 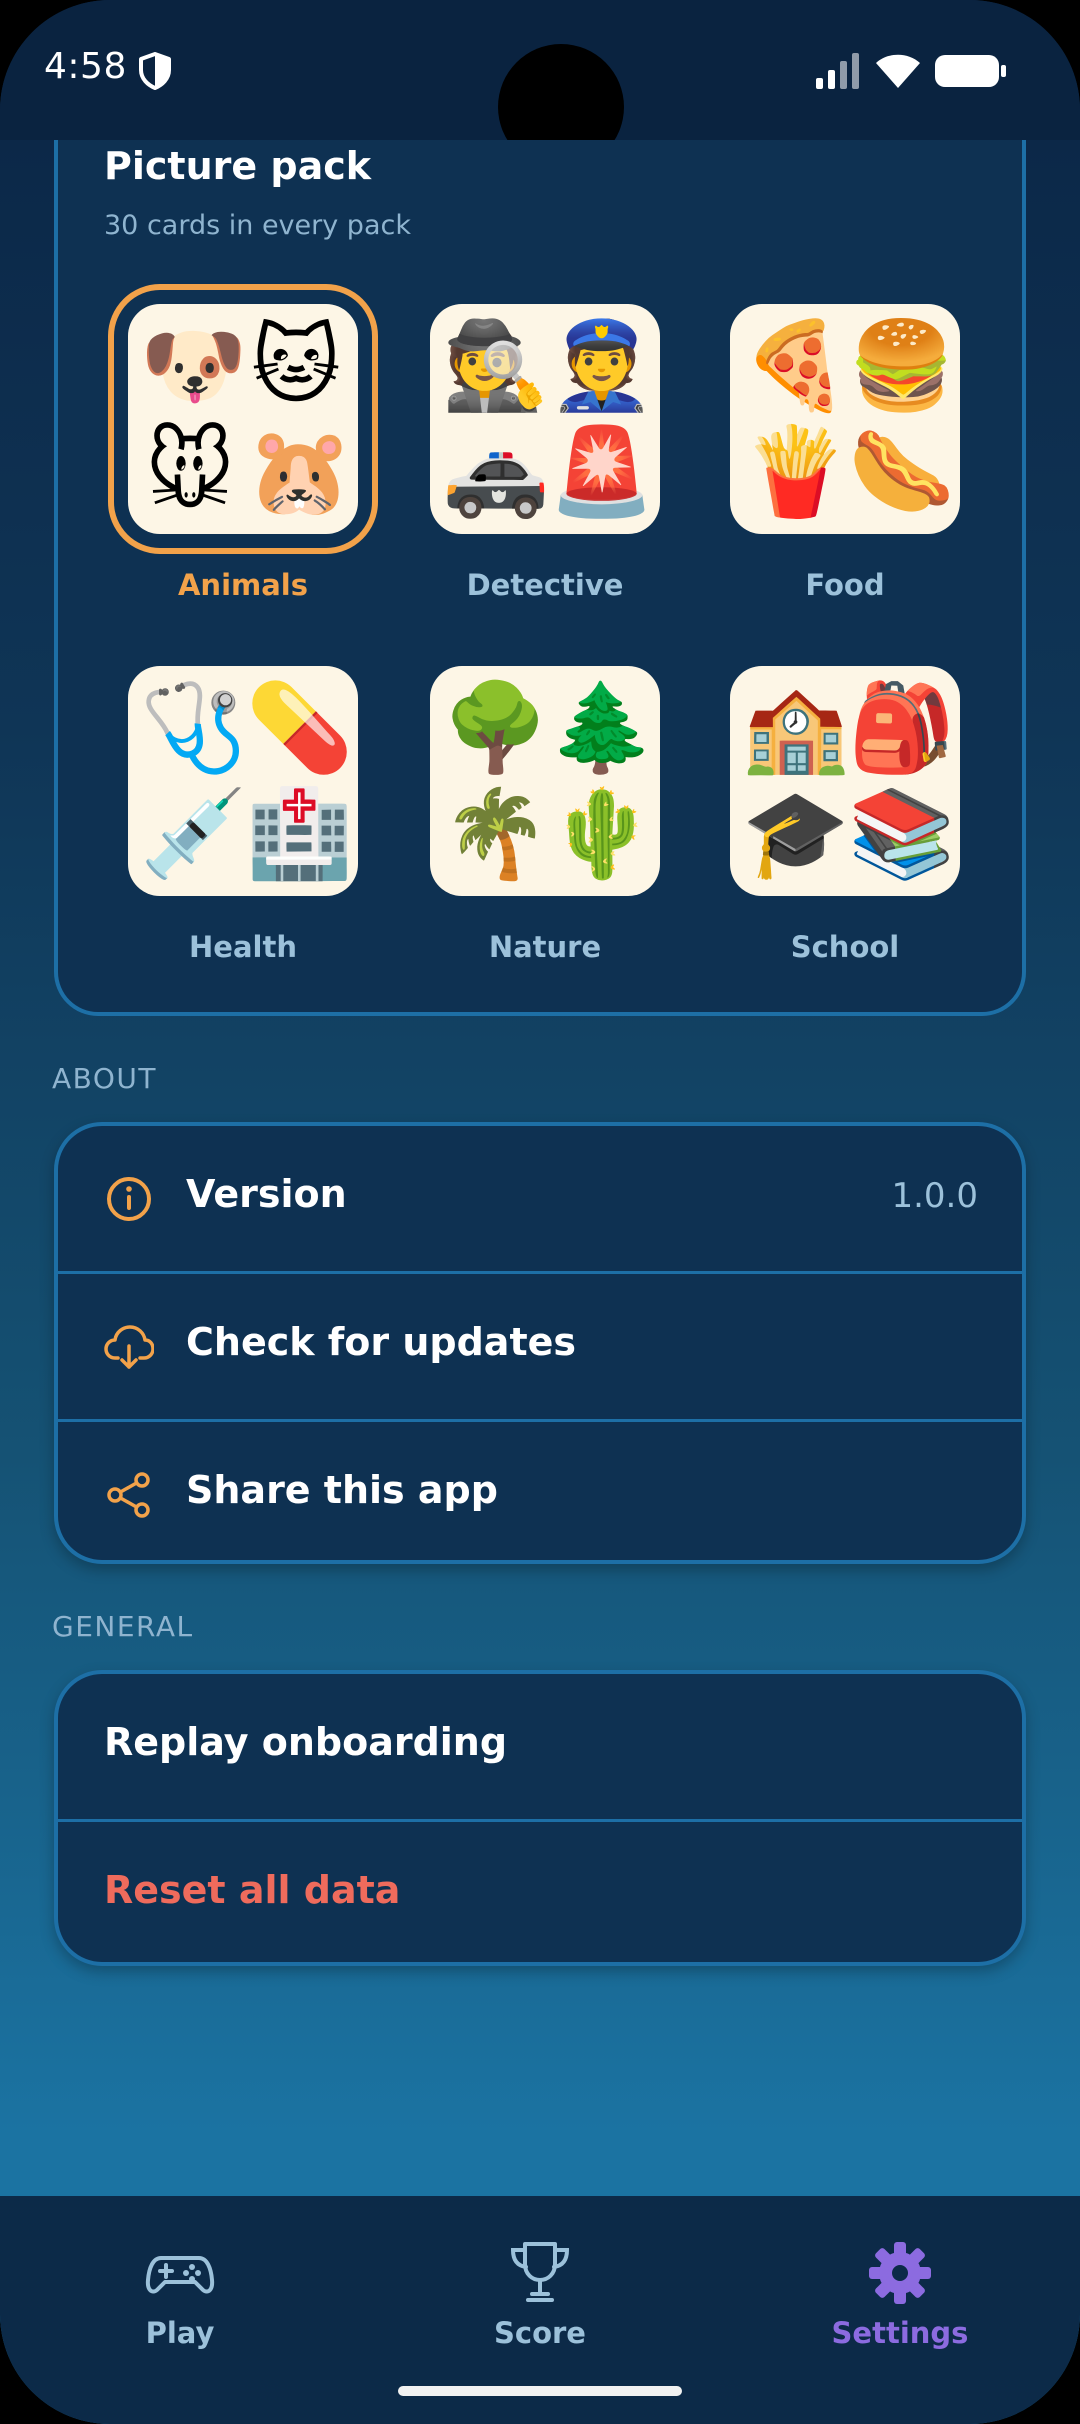 I want to click on nav-tab-settings: Settings, so click(x=900, y=2294).